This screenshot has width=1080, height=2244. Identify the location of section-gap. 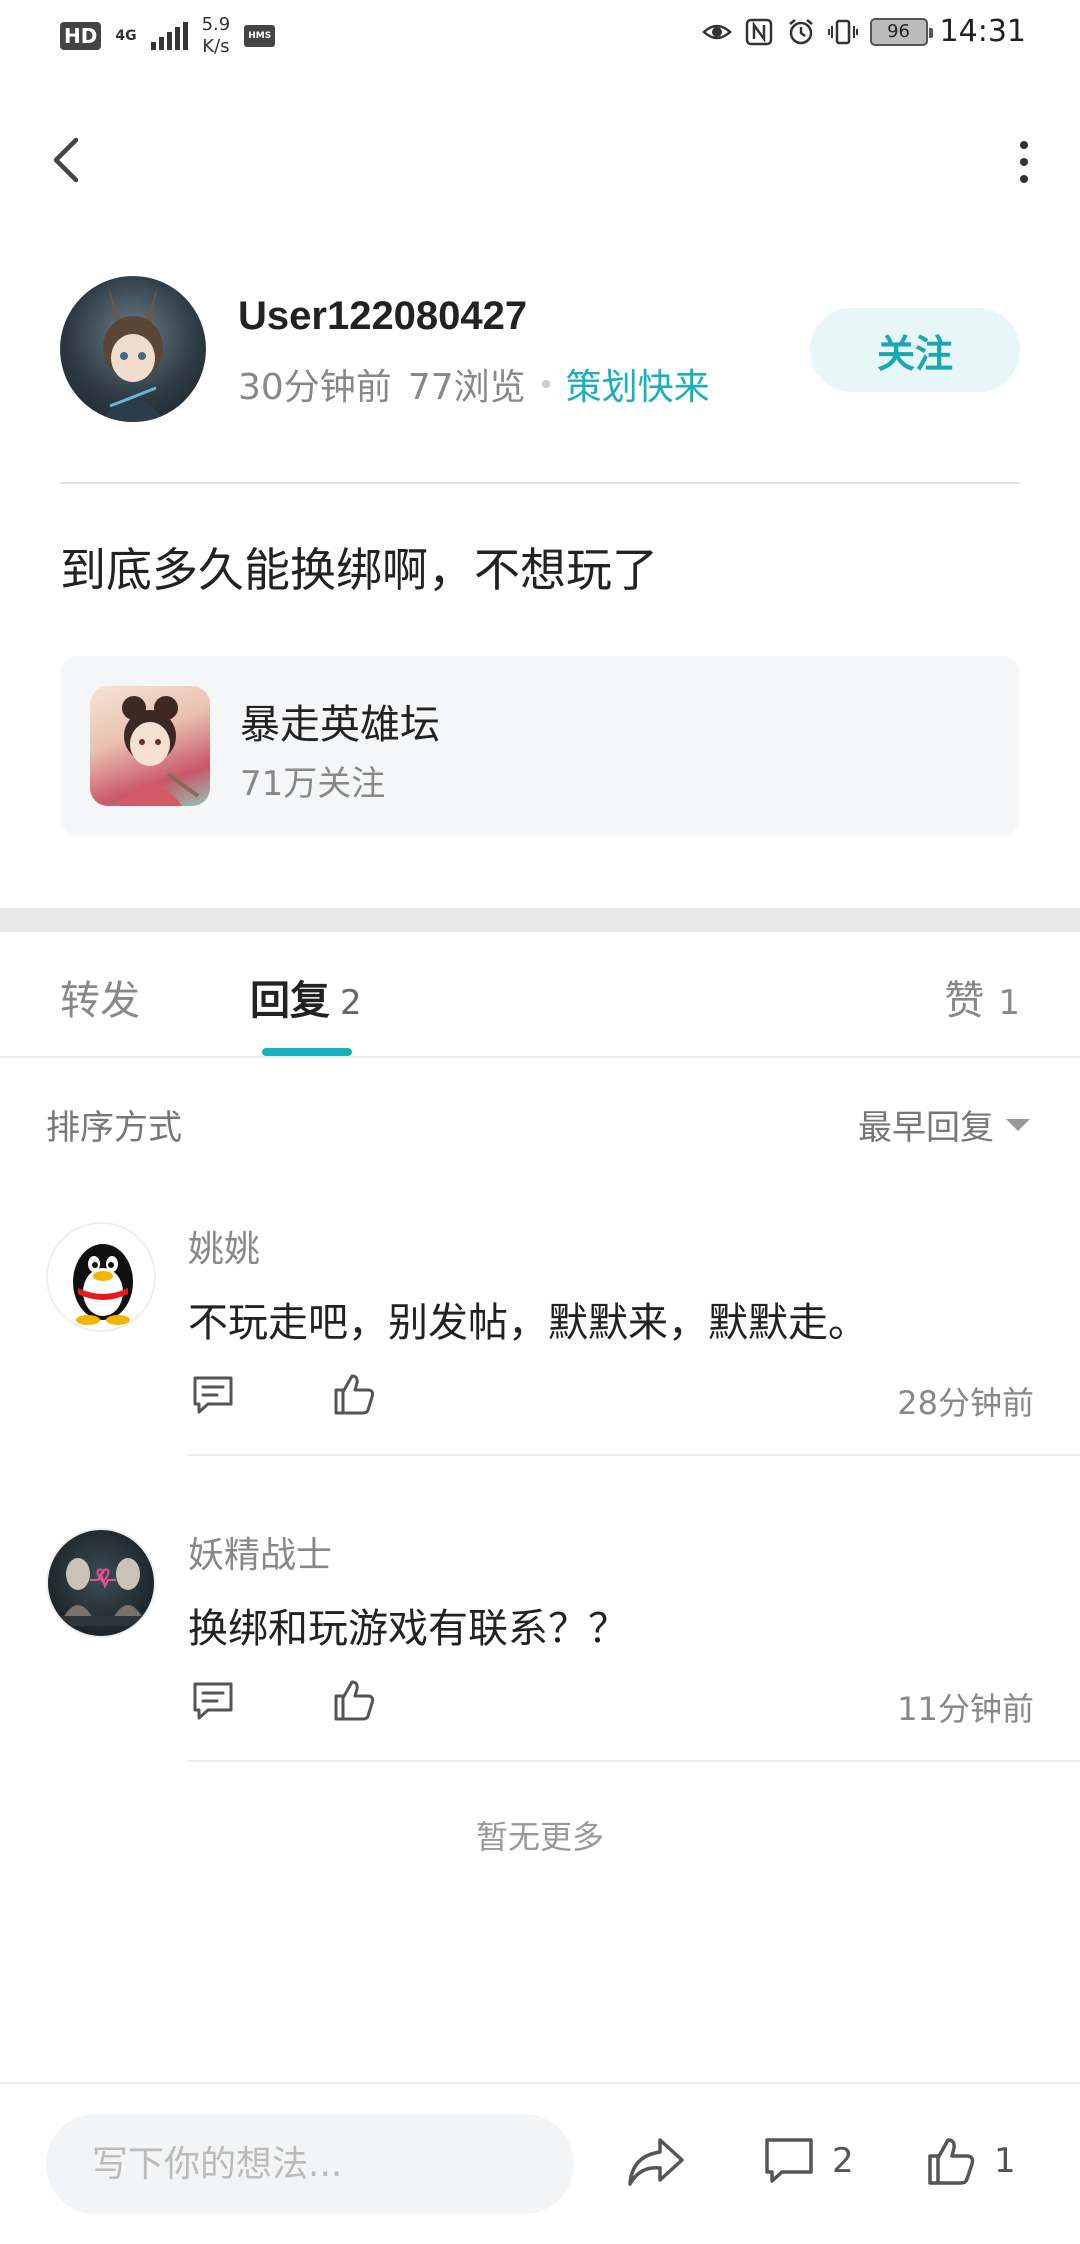
(540, 920).